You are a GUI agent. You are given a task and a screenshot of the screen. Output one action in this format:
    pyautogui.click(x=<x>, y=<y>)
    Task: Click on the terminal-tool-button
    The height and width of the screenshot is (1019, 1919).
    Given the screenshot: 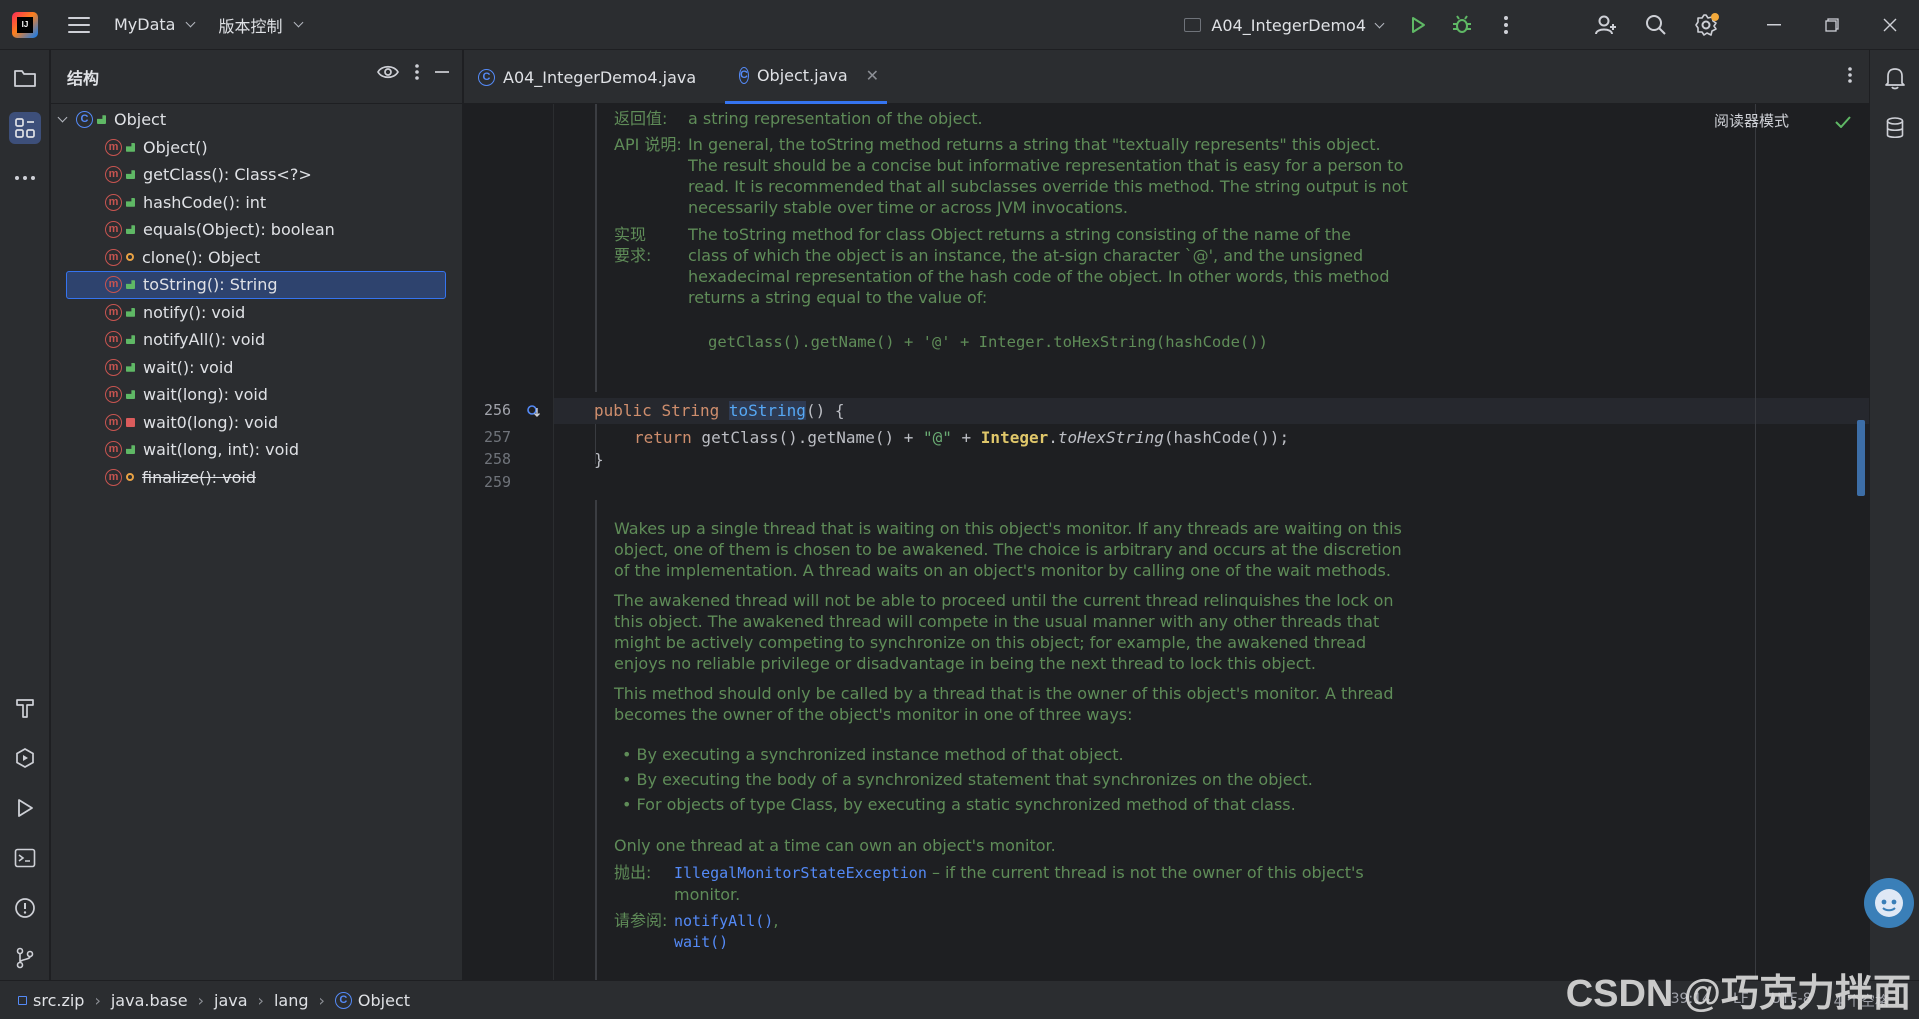 What is the action you would take?
    pyautogui.click(x=25, y=858)
    